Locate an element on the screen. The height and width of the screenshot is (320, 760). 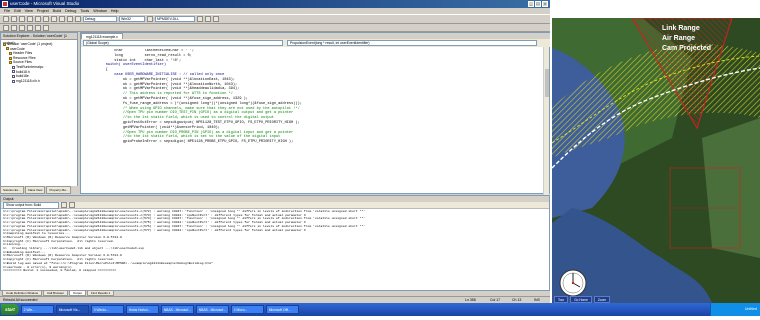
solution-explorer-icon is located at coordinates (200, 19).